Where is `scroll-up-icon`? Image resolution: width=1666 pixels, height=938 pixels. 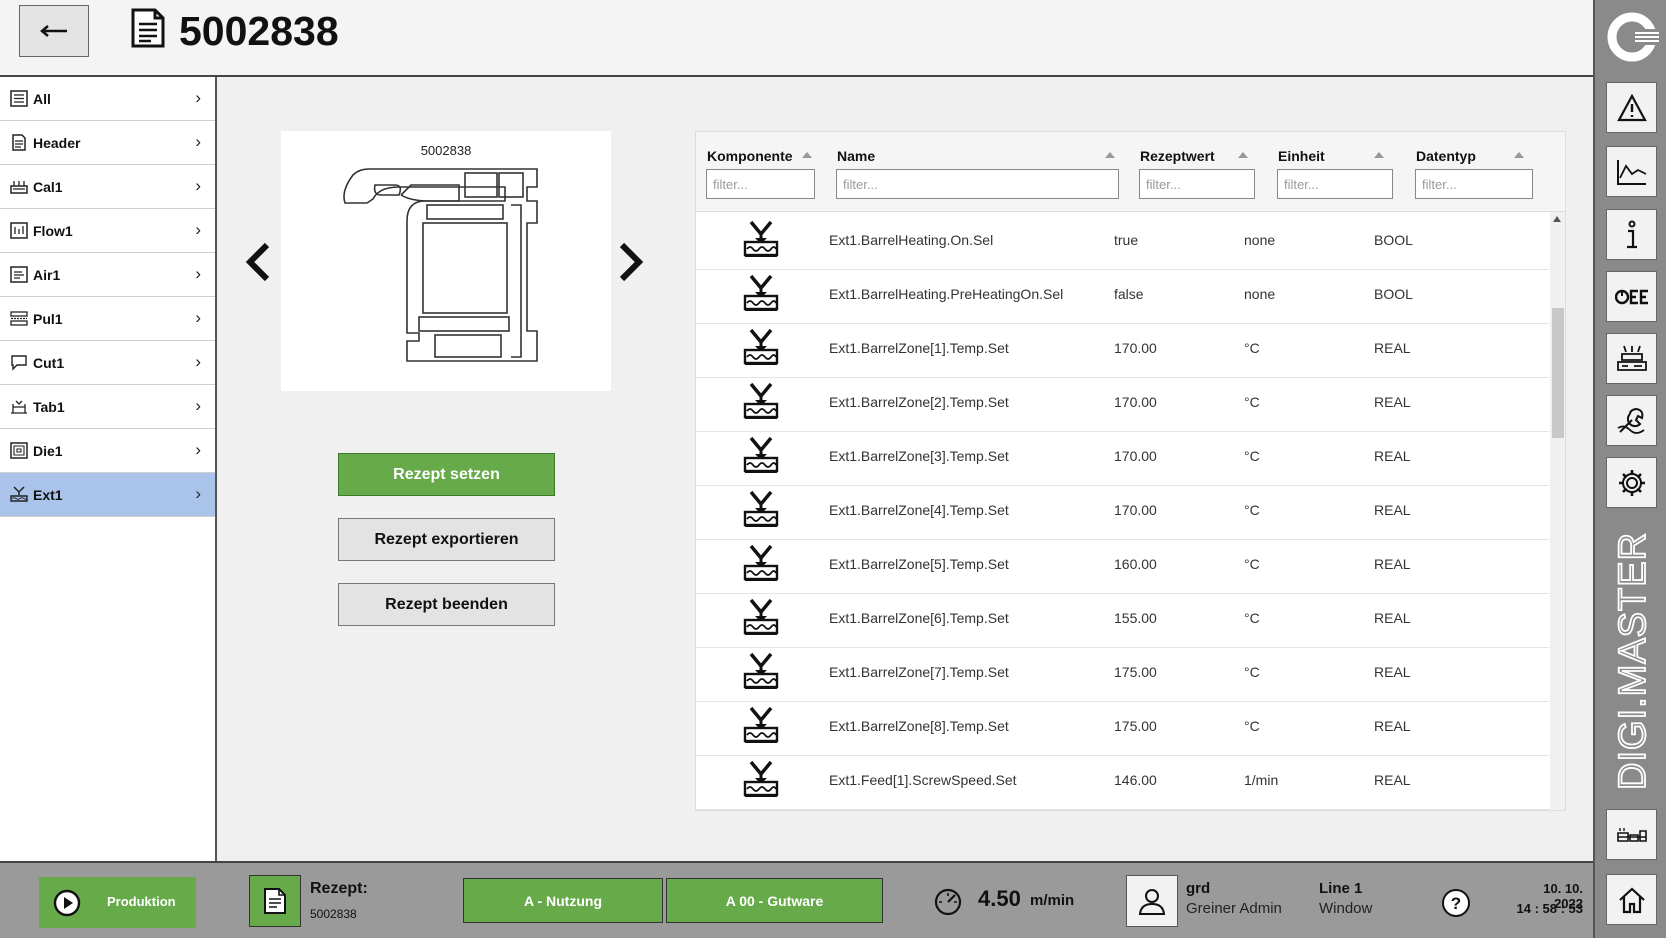
scroll-up-icon is located at coordinates (1557, 219).